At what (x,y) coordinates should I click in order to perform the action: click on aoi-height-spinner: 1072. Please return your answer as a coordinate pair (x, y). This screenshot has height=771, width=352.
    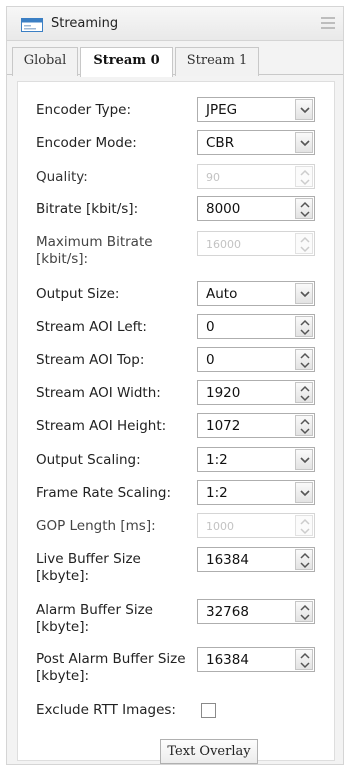
    Looking at the image, I should click on (256, 425).